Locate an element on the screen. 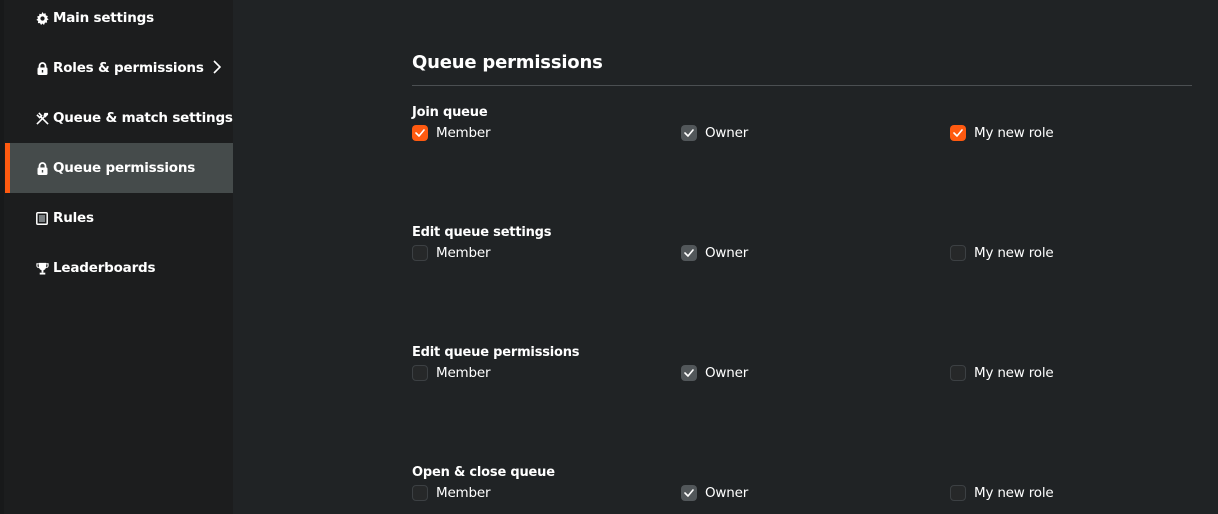 The image size is (1218, 514). sidebar-item-label: Queue permissions is located at coordinates (124, 168).